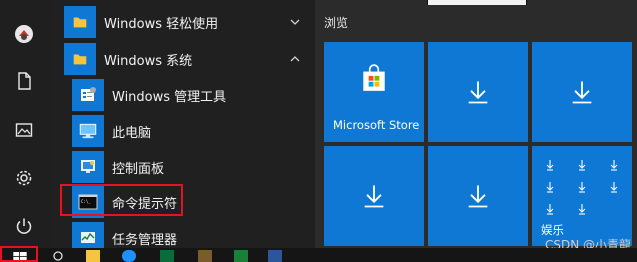  What do you see at coordinates (24, 34) in the screenshot?
I see `user-avatar-icon` at bounding box center [24, 34].